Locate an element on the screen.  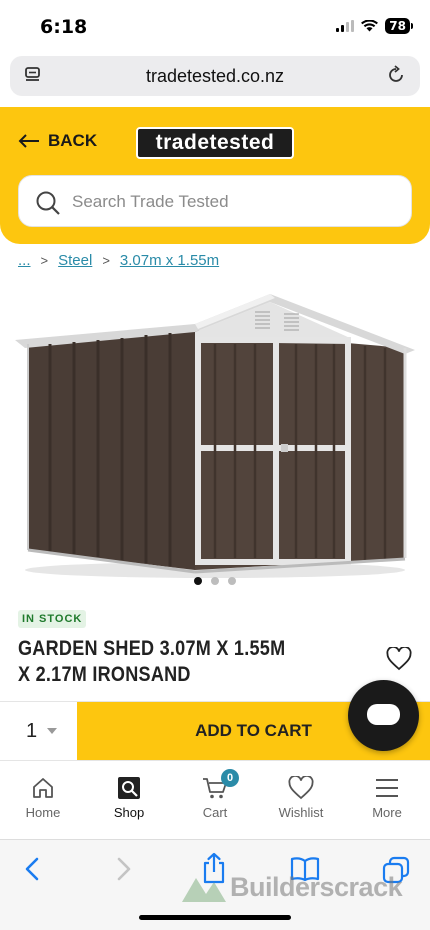
chat-button is located at coordinates (383, 715).